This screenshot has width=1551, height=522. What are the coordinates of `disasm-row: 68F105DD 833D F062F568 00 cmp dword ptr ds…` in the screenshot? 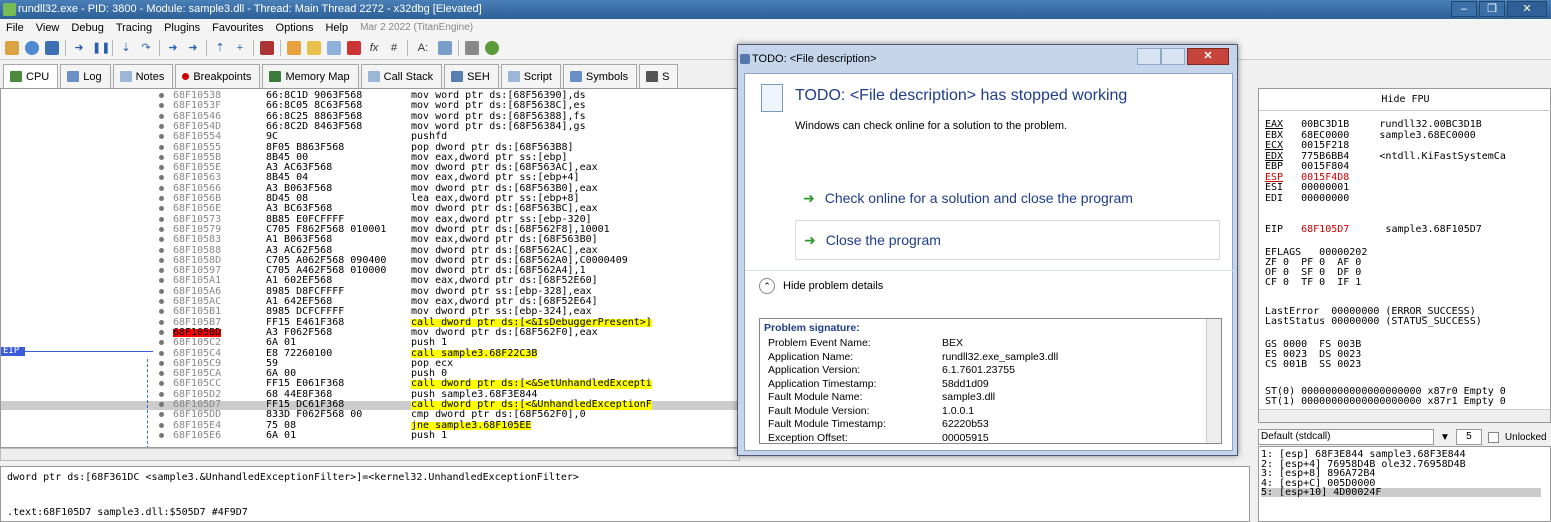 It's located at (370, 415).